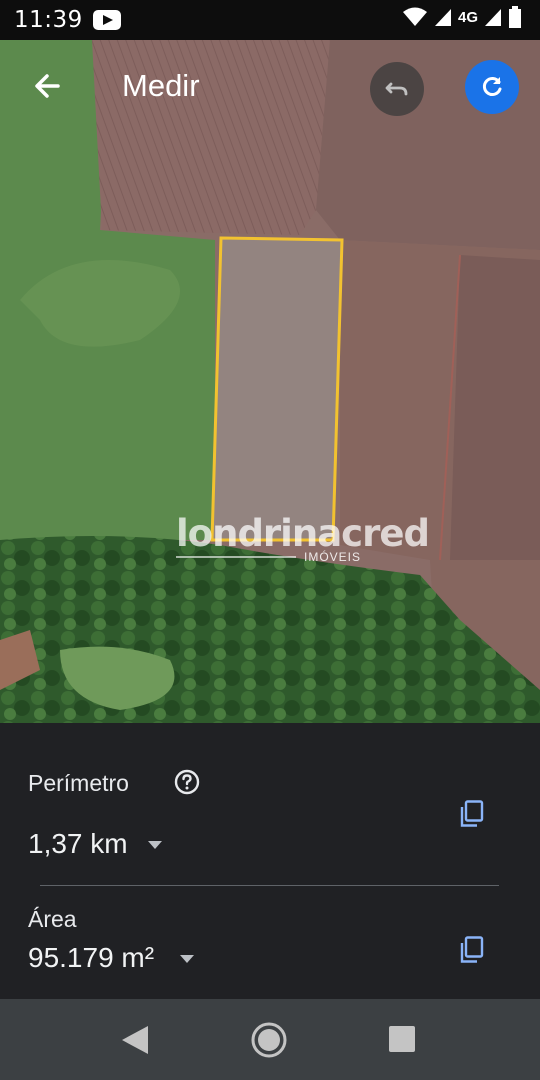  I want to click on perimeter-unit-dropdown-icon, so click(155, 845).